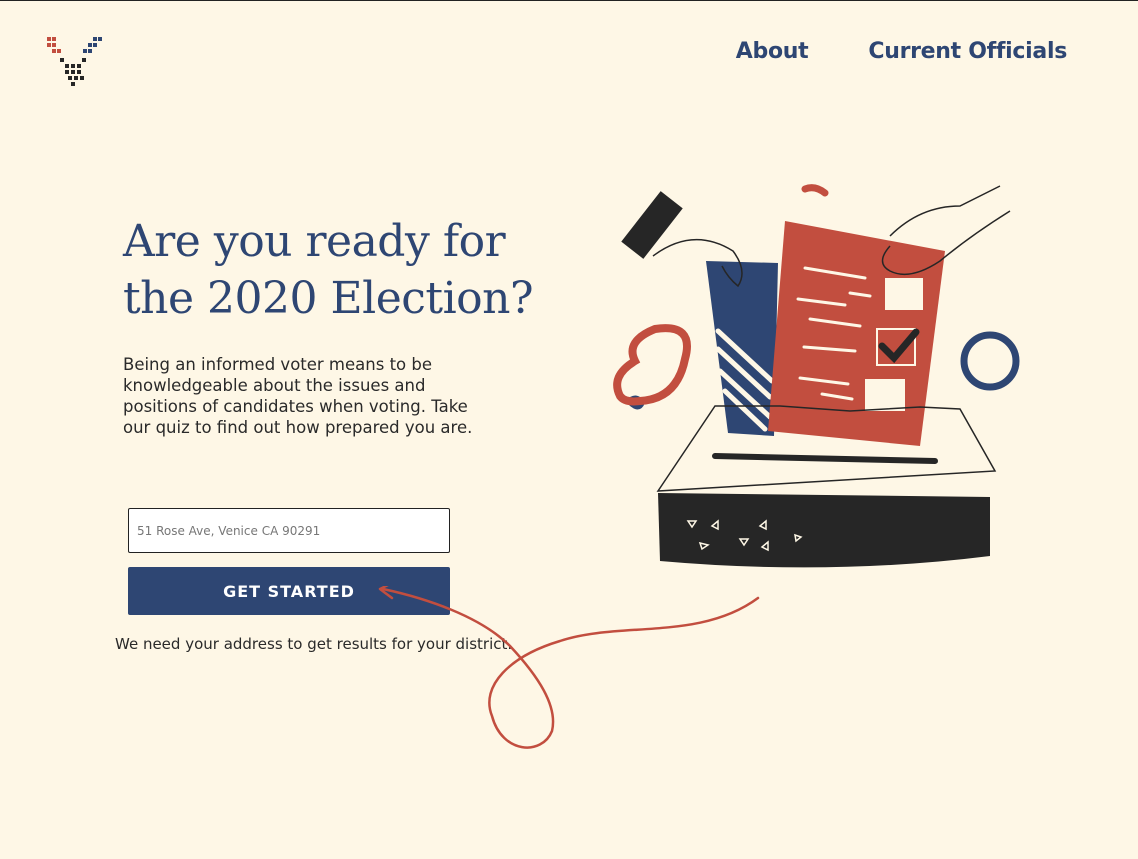 Image resolution: width=1138 pixels, height=859 pixels. What do you see at coordinates (289, 530) in the screenshot?
I see `address-input` at bounding box center [289, 530].